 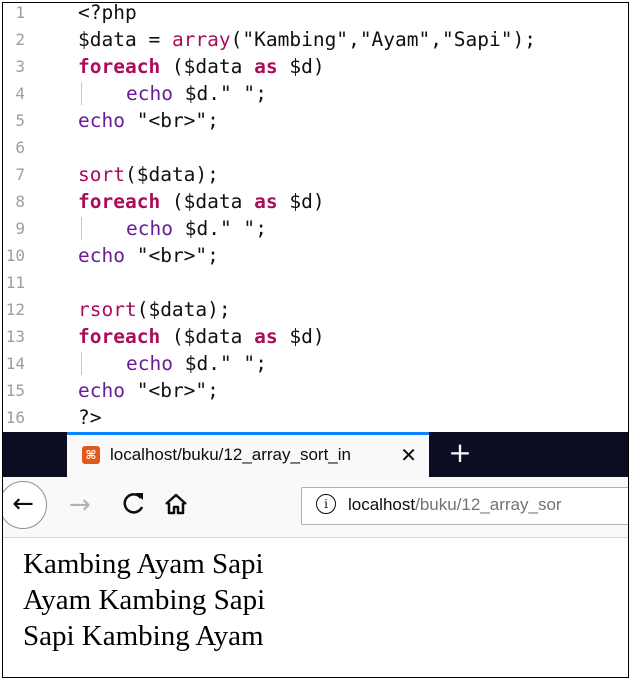 What do you see at coordinates (201, 39) in the screenshot?
I see `code-token: array` at bounding box center [201, 39].